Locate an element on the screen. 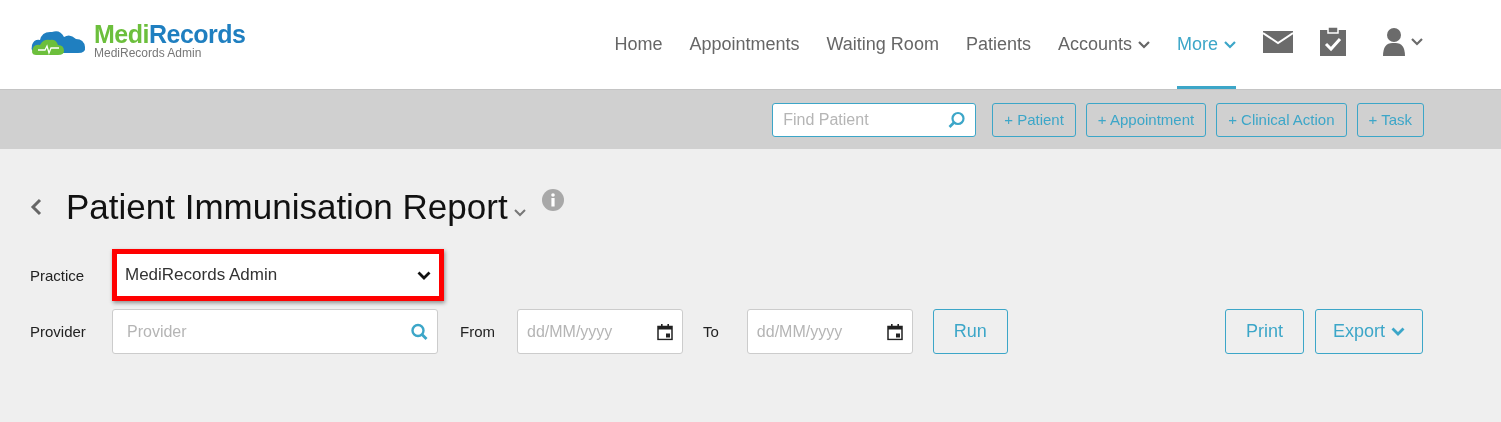  to-date-field: dd/MM/yyyy is located at coordinates (829, 331).